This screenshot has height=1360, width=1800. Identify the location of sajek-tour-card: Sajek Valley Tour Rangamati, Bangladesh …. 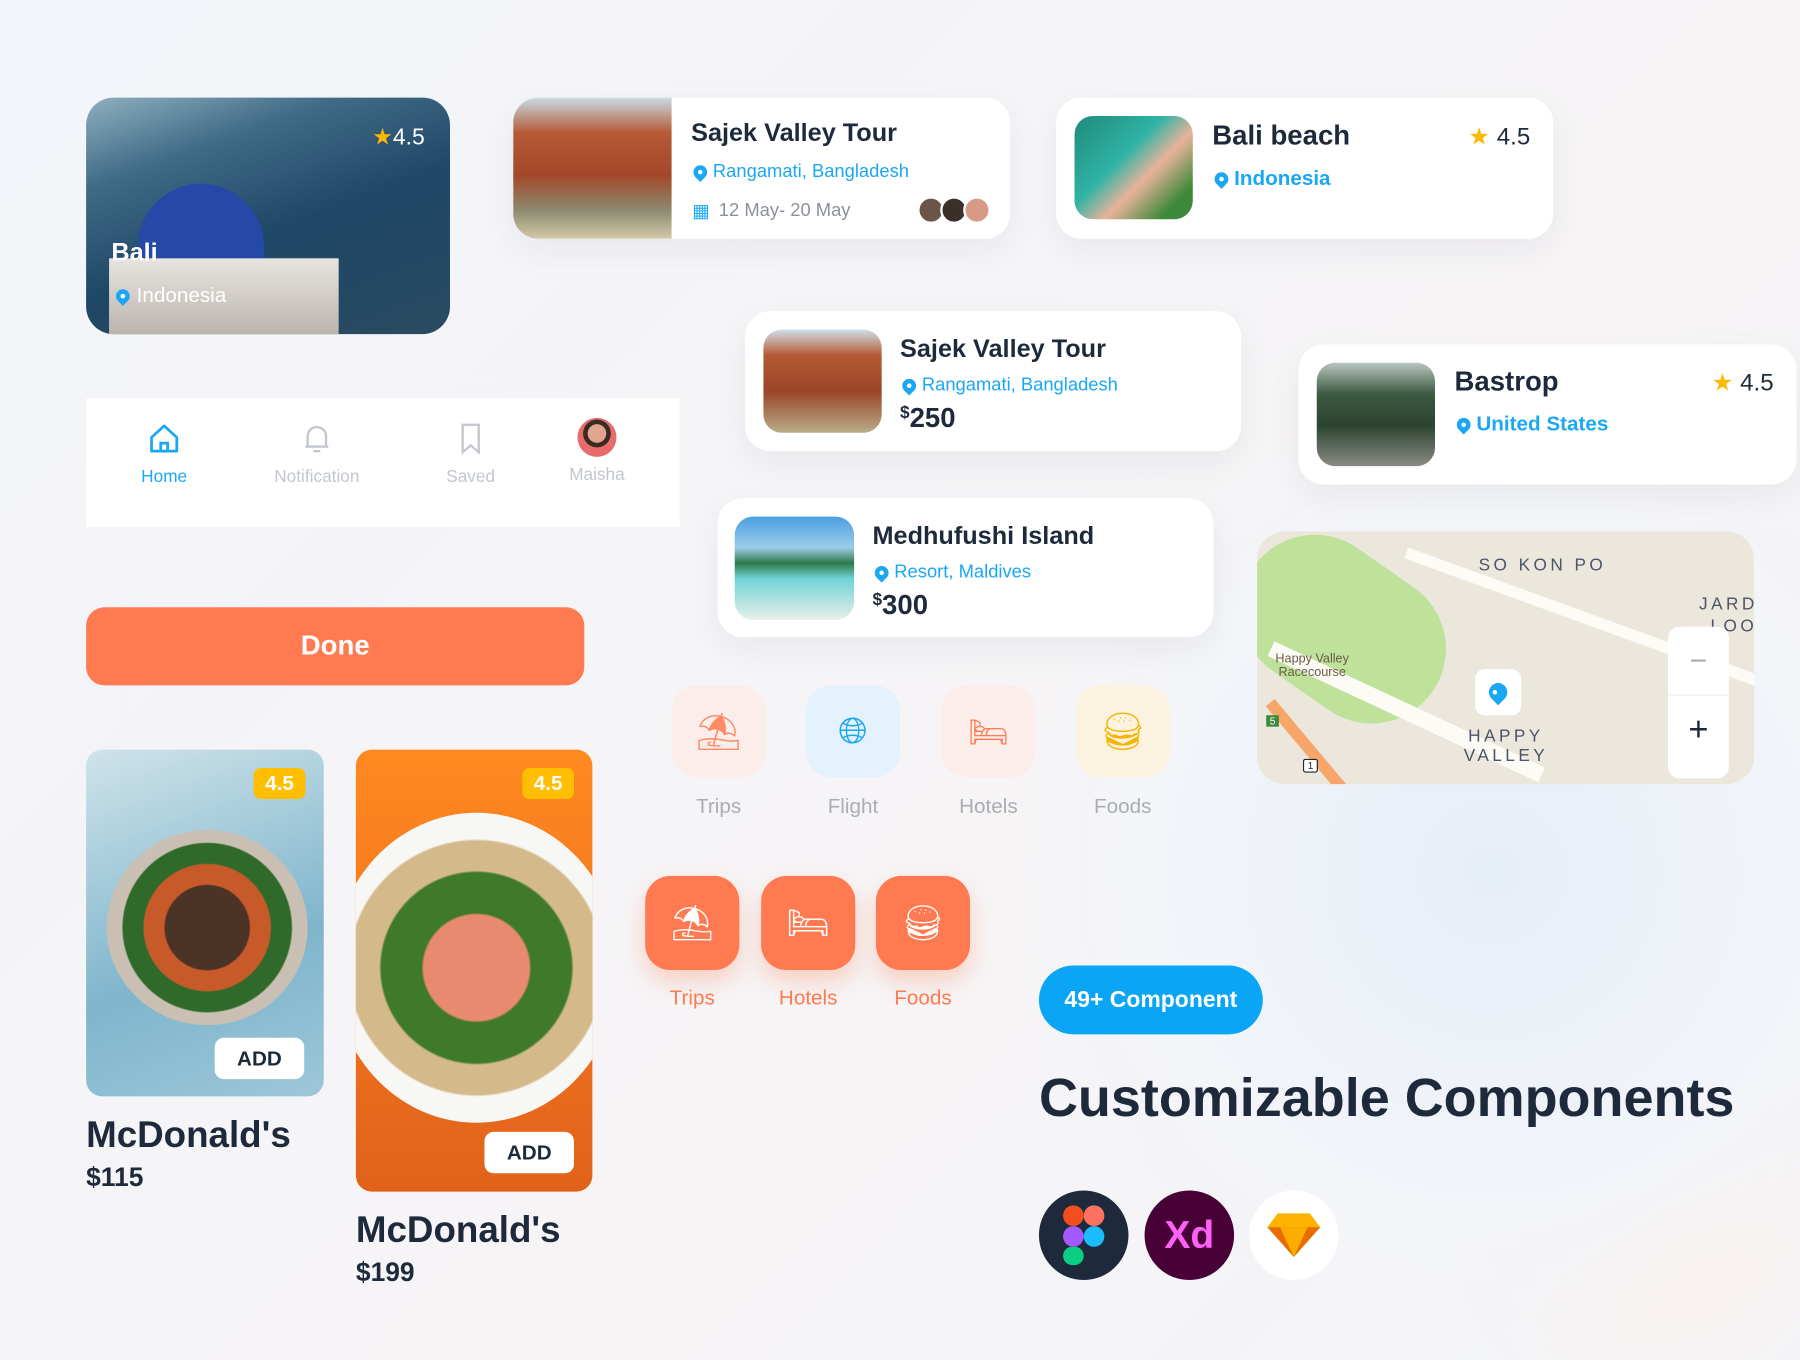
(762, 168).